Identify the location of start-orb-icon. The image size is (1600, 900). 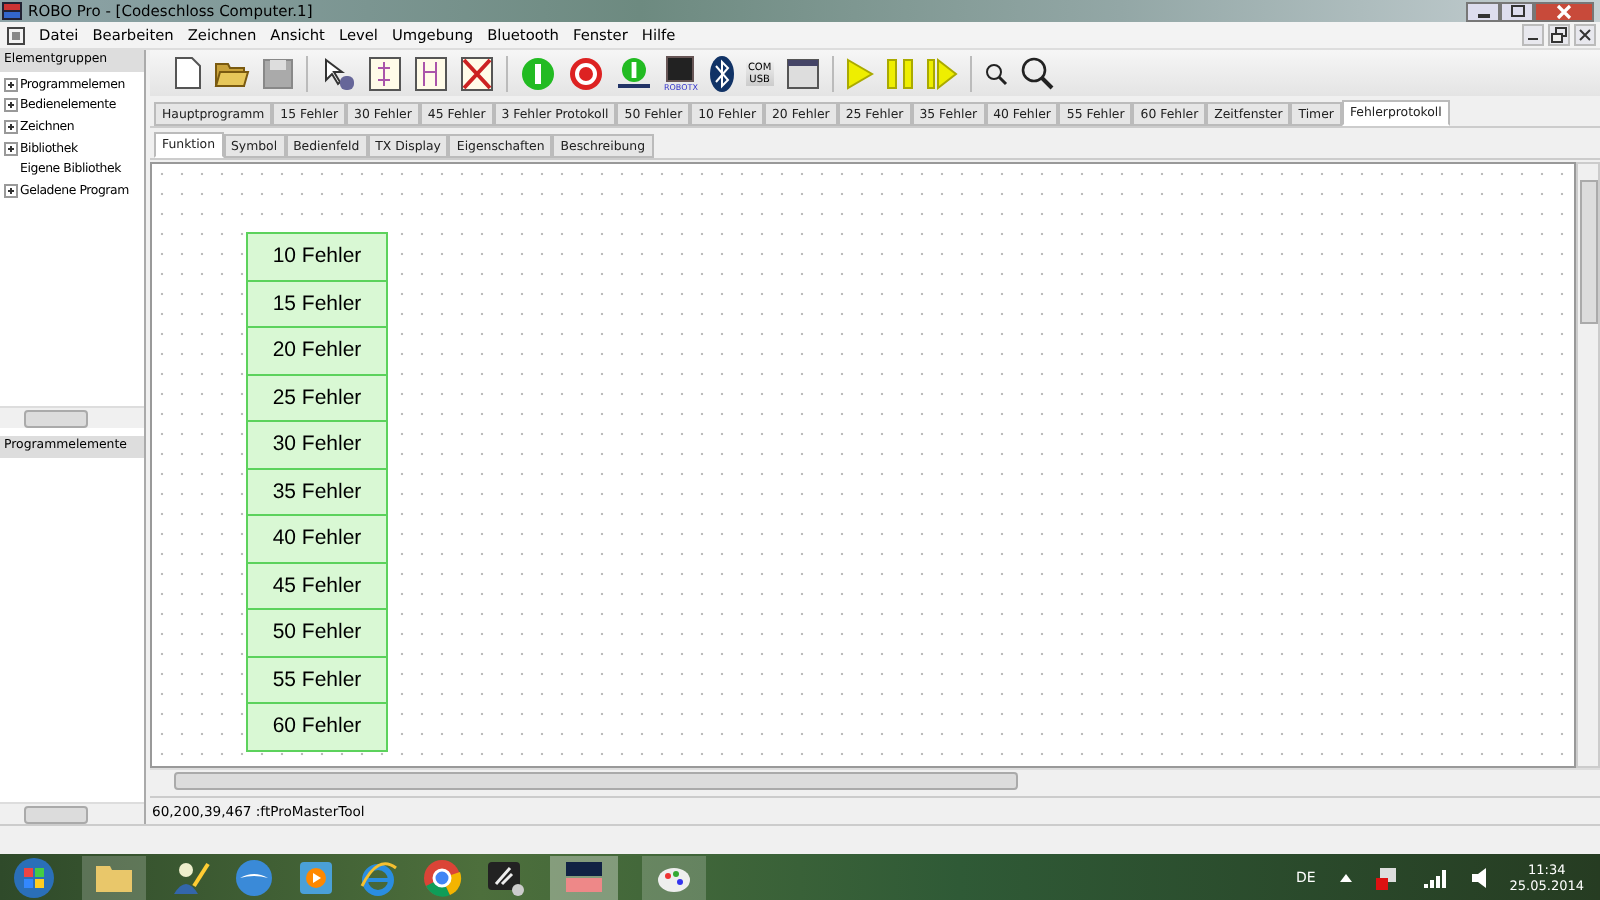
(34, 877).